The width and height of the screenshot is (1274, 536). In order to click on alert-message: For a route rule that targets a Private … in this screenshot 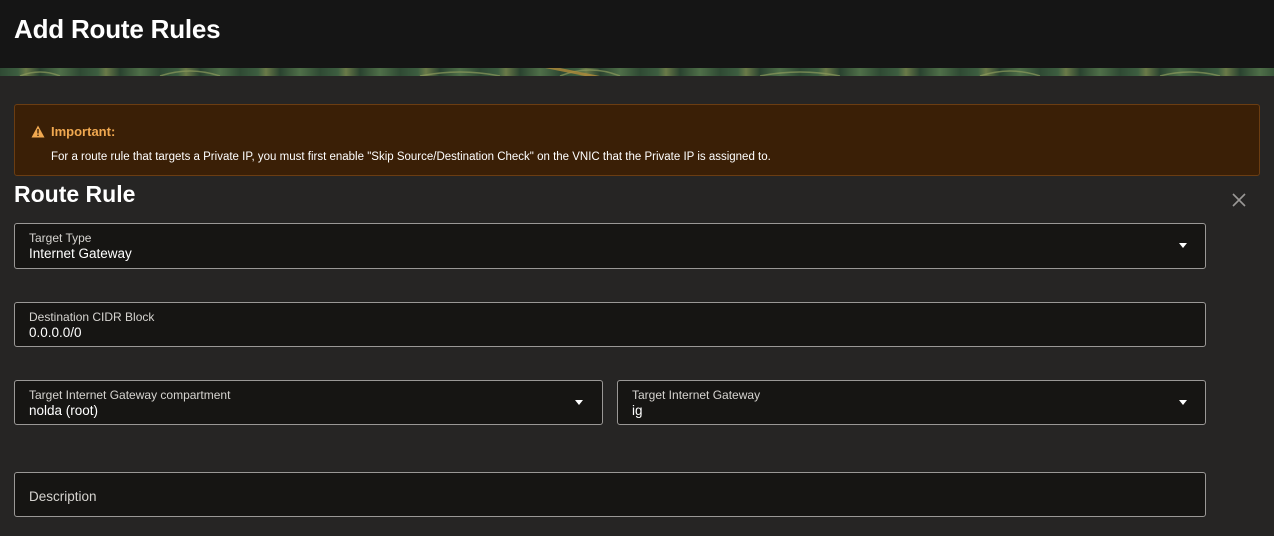, I will do `click(411, 157)`.